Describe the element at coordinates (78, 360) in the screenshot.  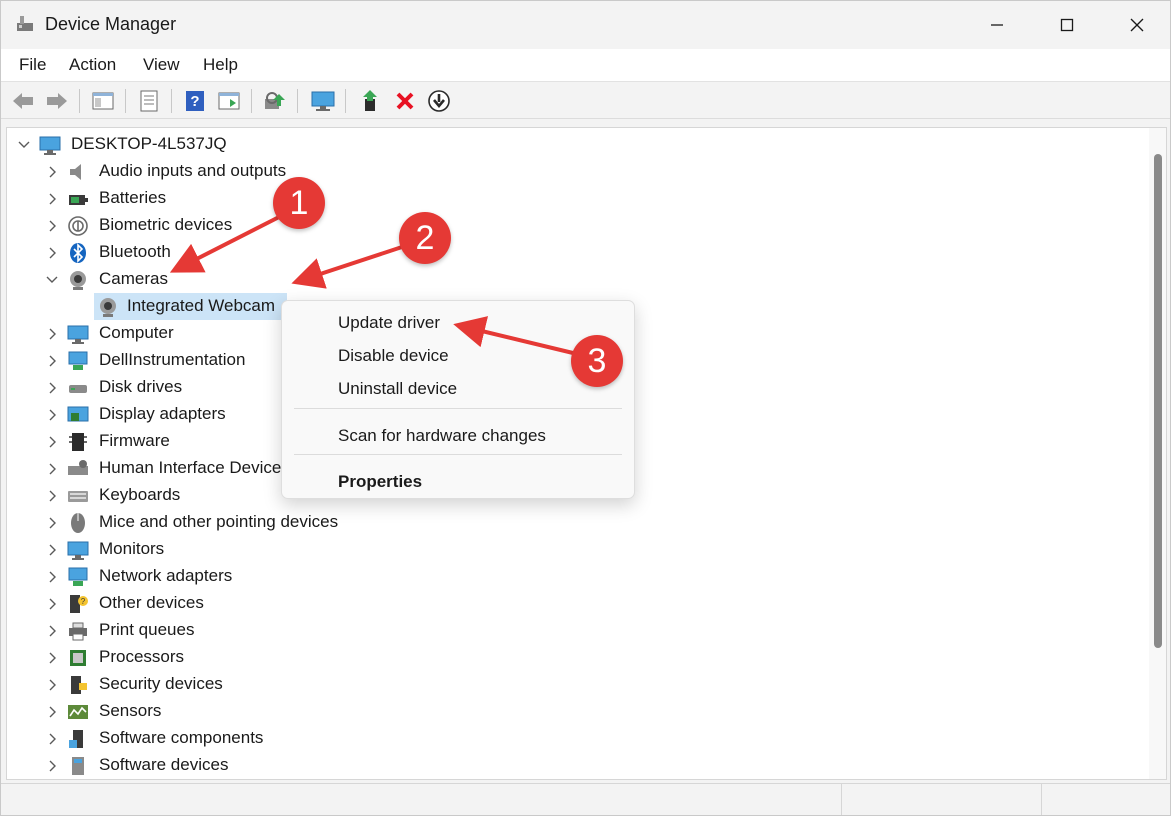
I see `network-icon` at that location.